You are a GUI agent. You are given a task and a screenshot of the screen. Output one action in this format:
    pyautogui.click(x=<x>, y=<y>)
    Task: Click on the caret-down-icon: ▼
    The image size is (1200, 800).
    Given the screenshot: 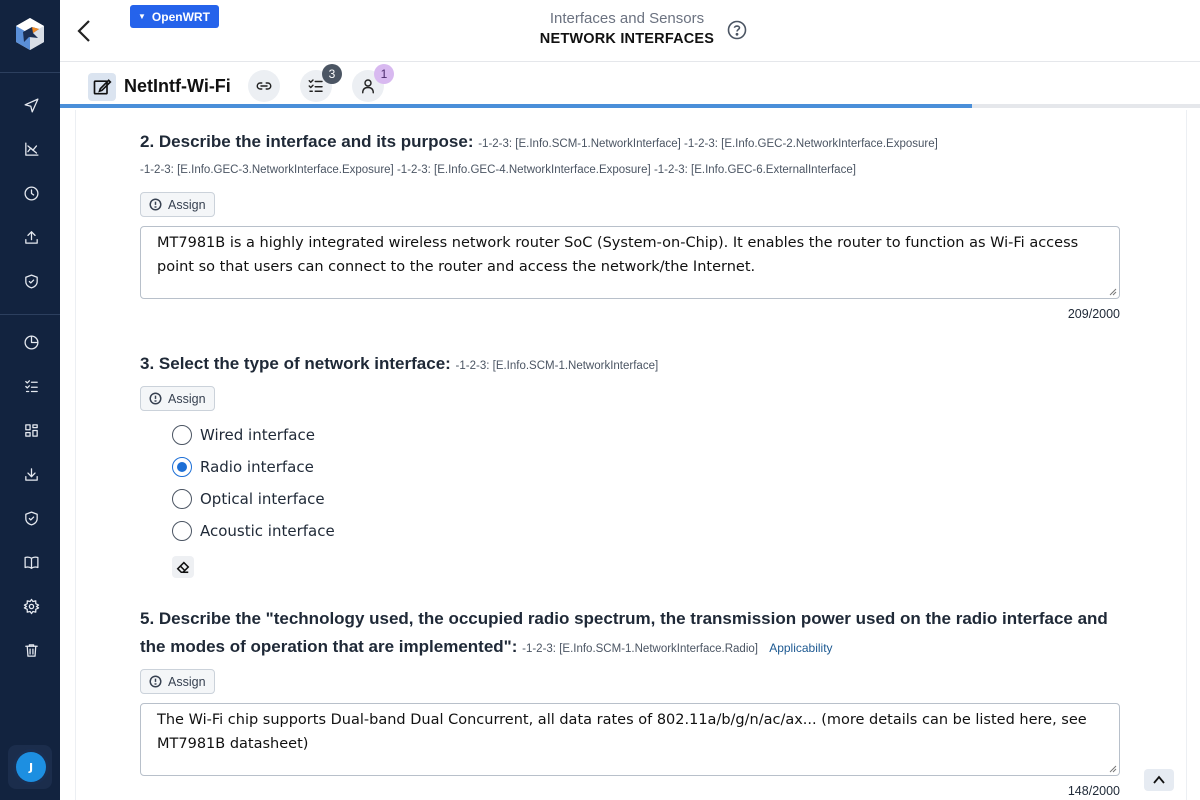 What is the action you would take?
    pyautogui.click(x=142, y=16)
    